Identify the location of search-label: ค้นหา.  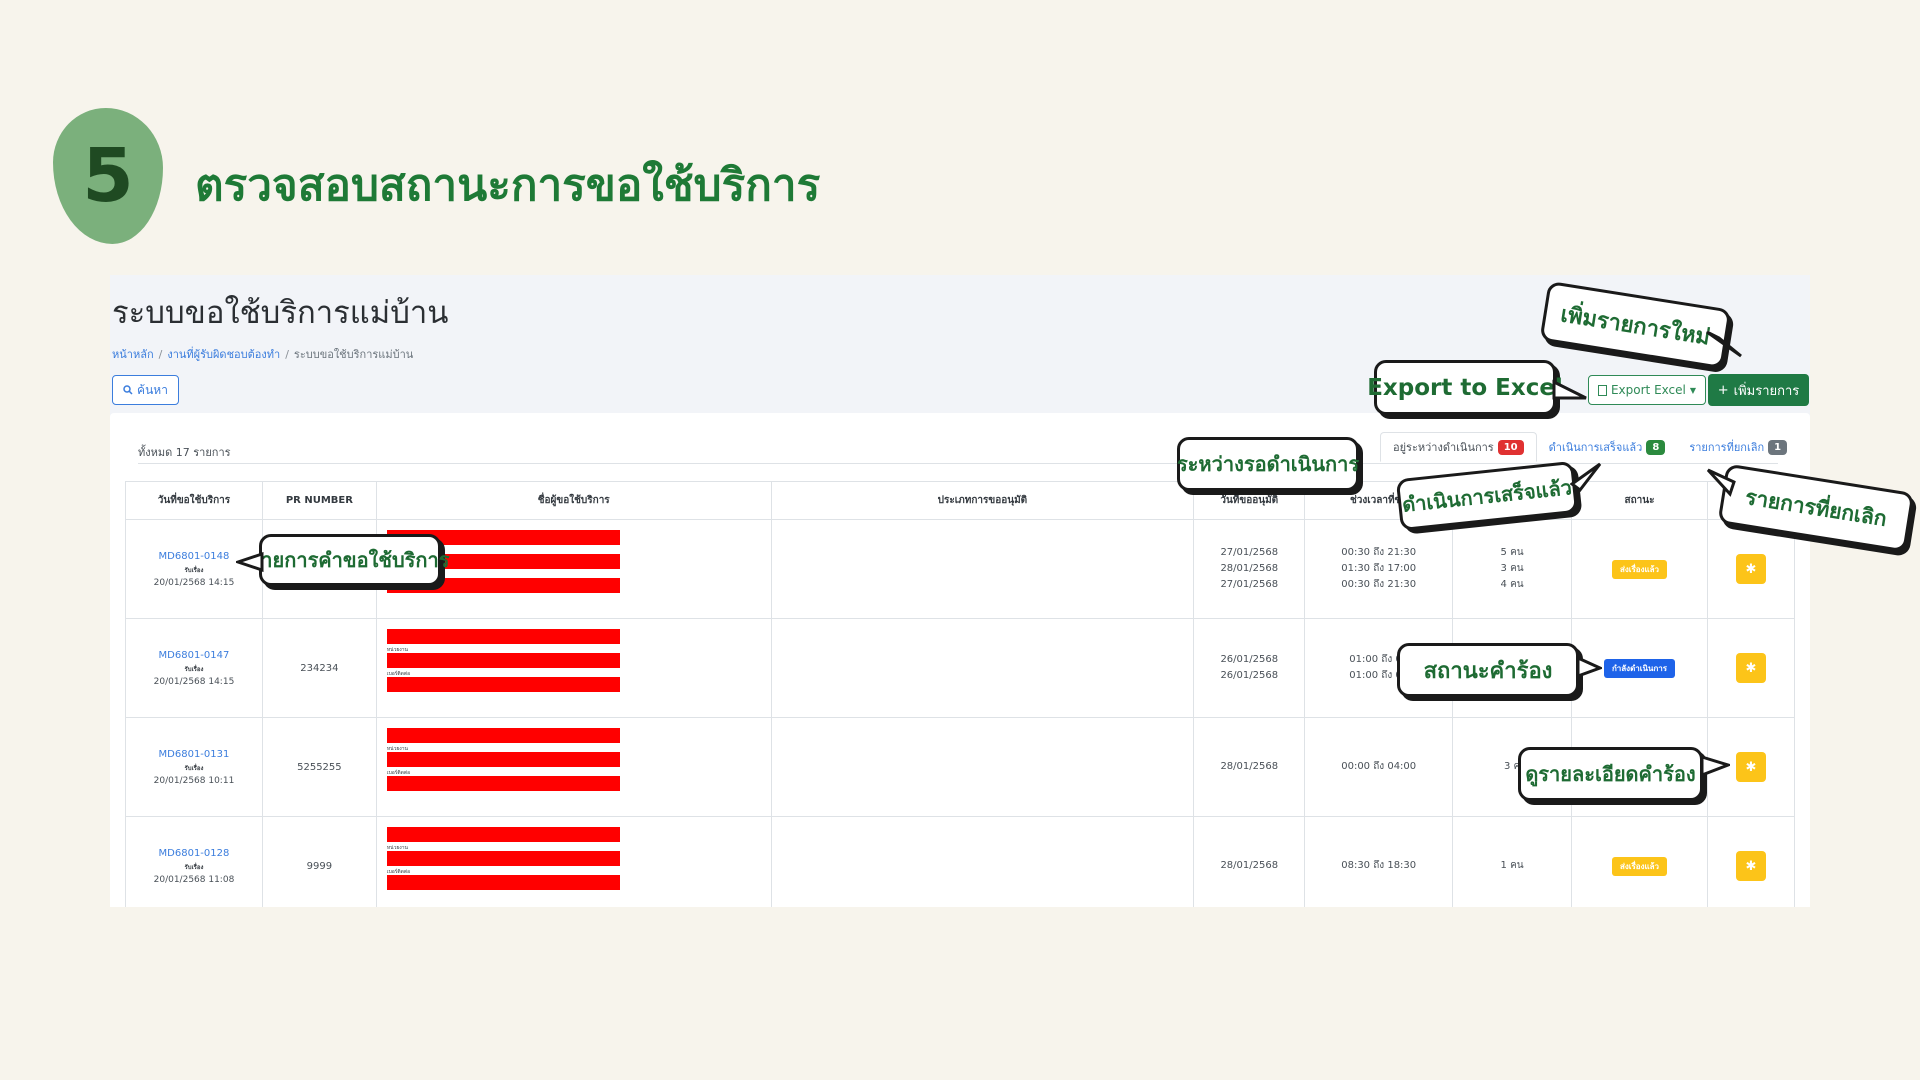
(152, 389).